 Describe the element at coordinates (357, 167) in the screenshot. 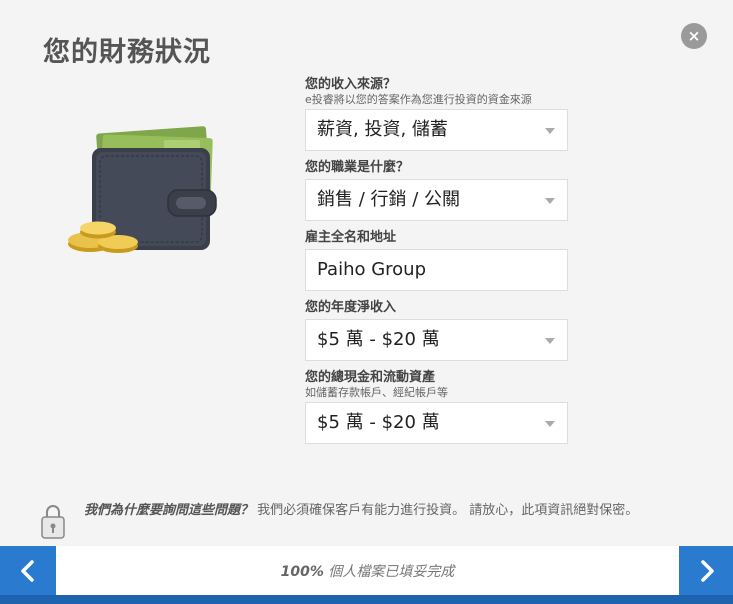

I see `occupation-label: 您的職業是什麼？` at that location.